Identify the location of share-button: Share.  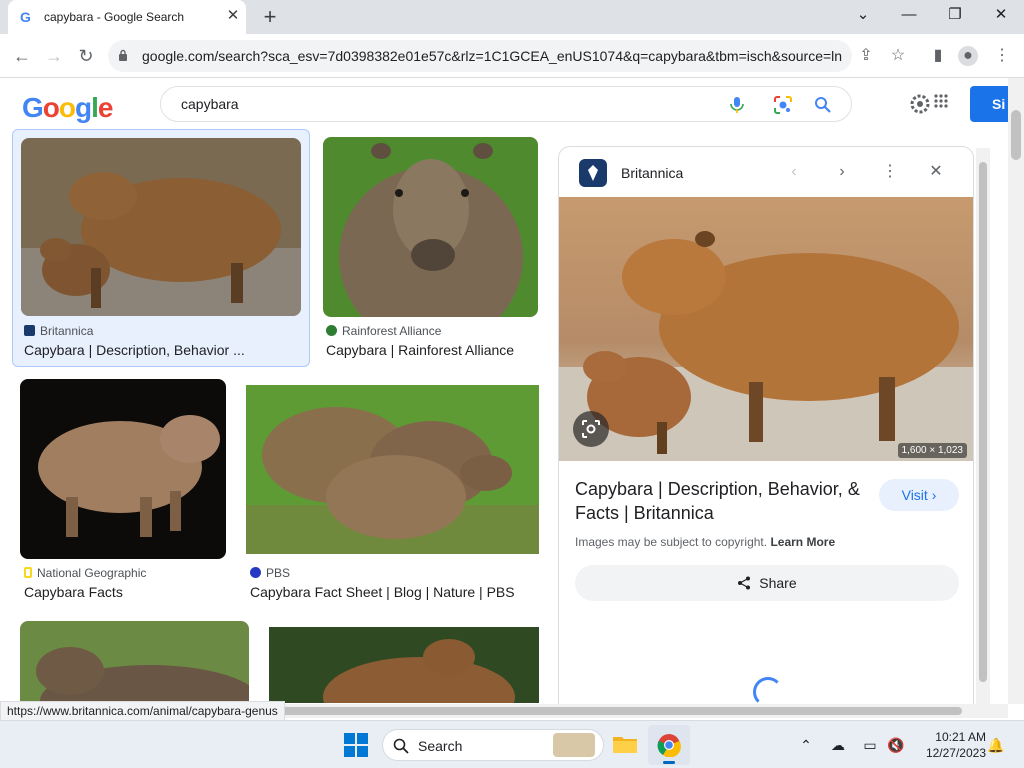
(767, 583).